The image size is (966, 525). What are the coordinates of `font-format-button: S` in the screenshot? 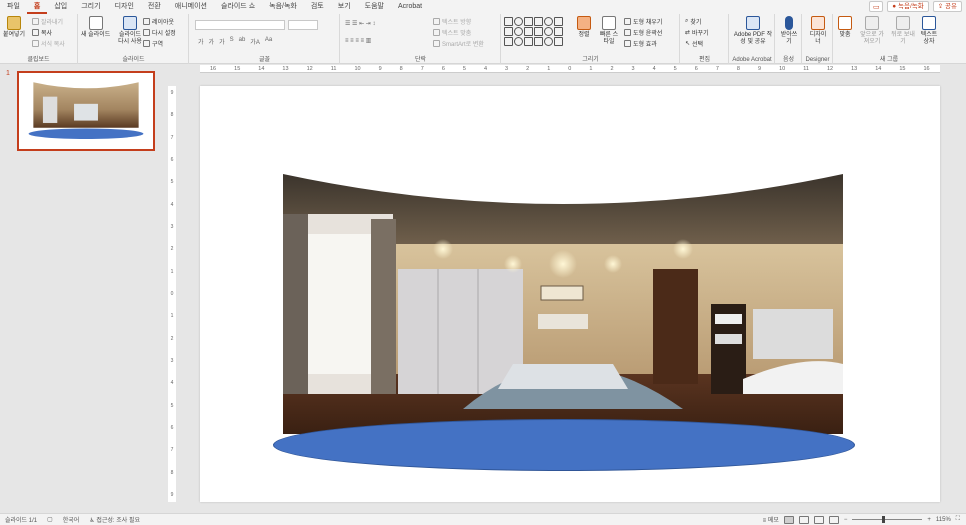 It's located at (232, 41).